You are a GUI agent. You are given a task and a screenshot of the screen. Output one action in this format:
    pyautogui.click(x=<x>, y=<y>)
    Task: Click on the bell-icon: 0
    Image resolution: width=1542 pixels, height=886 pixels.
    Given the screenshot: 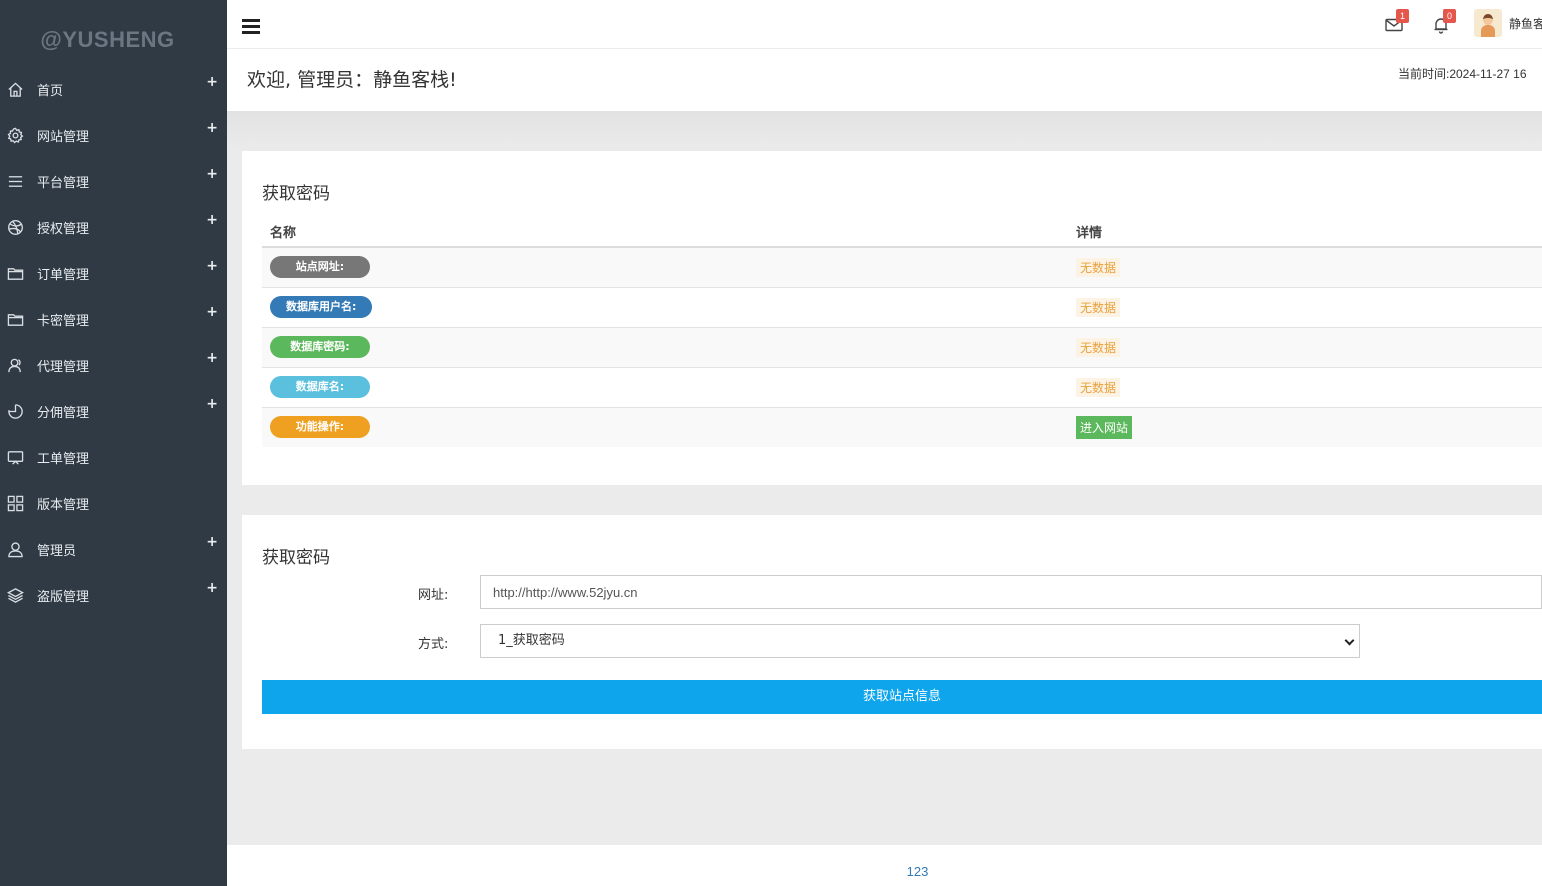 What is the action you would take?
    pyautogui.click(x=1444, y=22)
    